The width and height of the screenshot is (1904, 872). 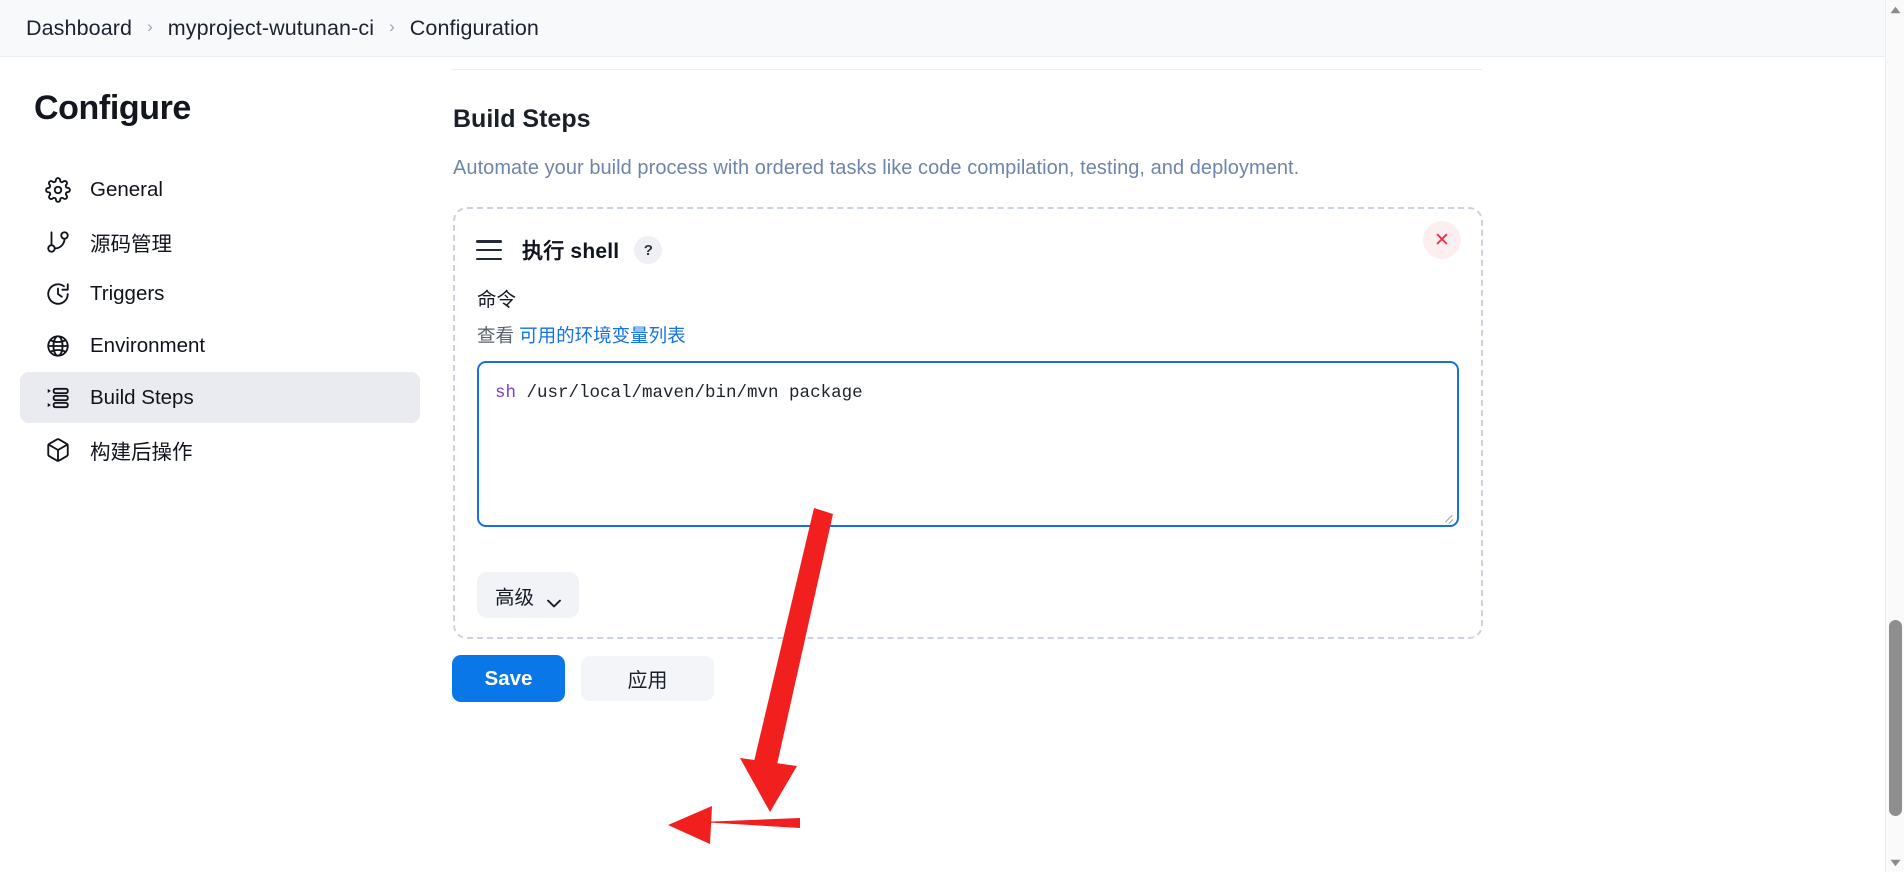 I want to click on build-step-title: 执行 shell, so click(x=571, y=251).